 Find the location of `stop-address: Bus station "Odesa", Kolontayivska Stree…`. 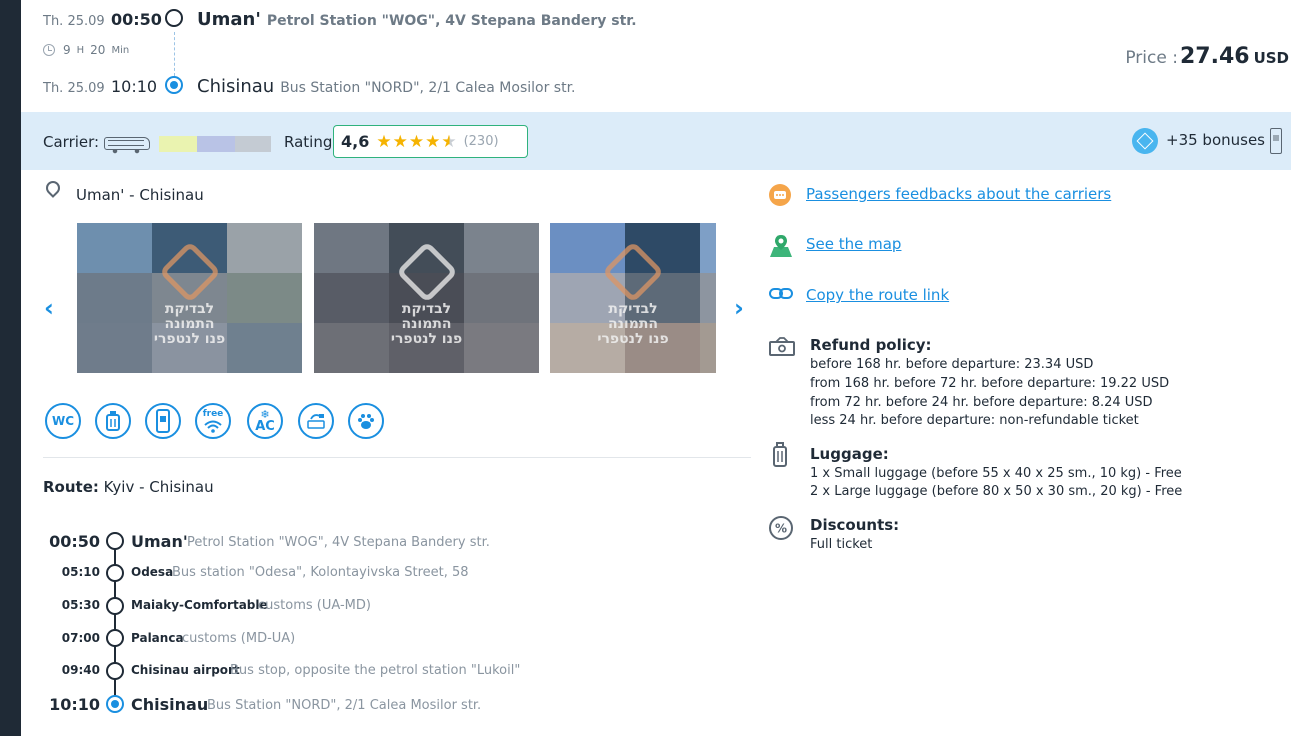

stop-address: Bus station "Odesa", Kolontayivska Stree… is located at coordinates (320, 572).